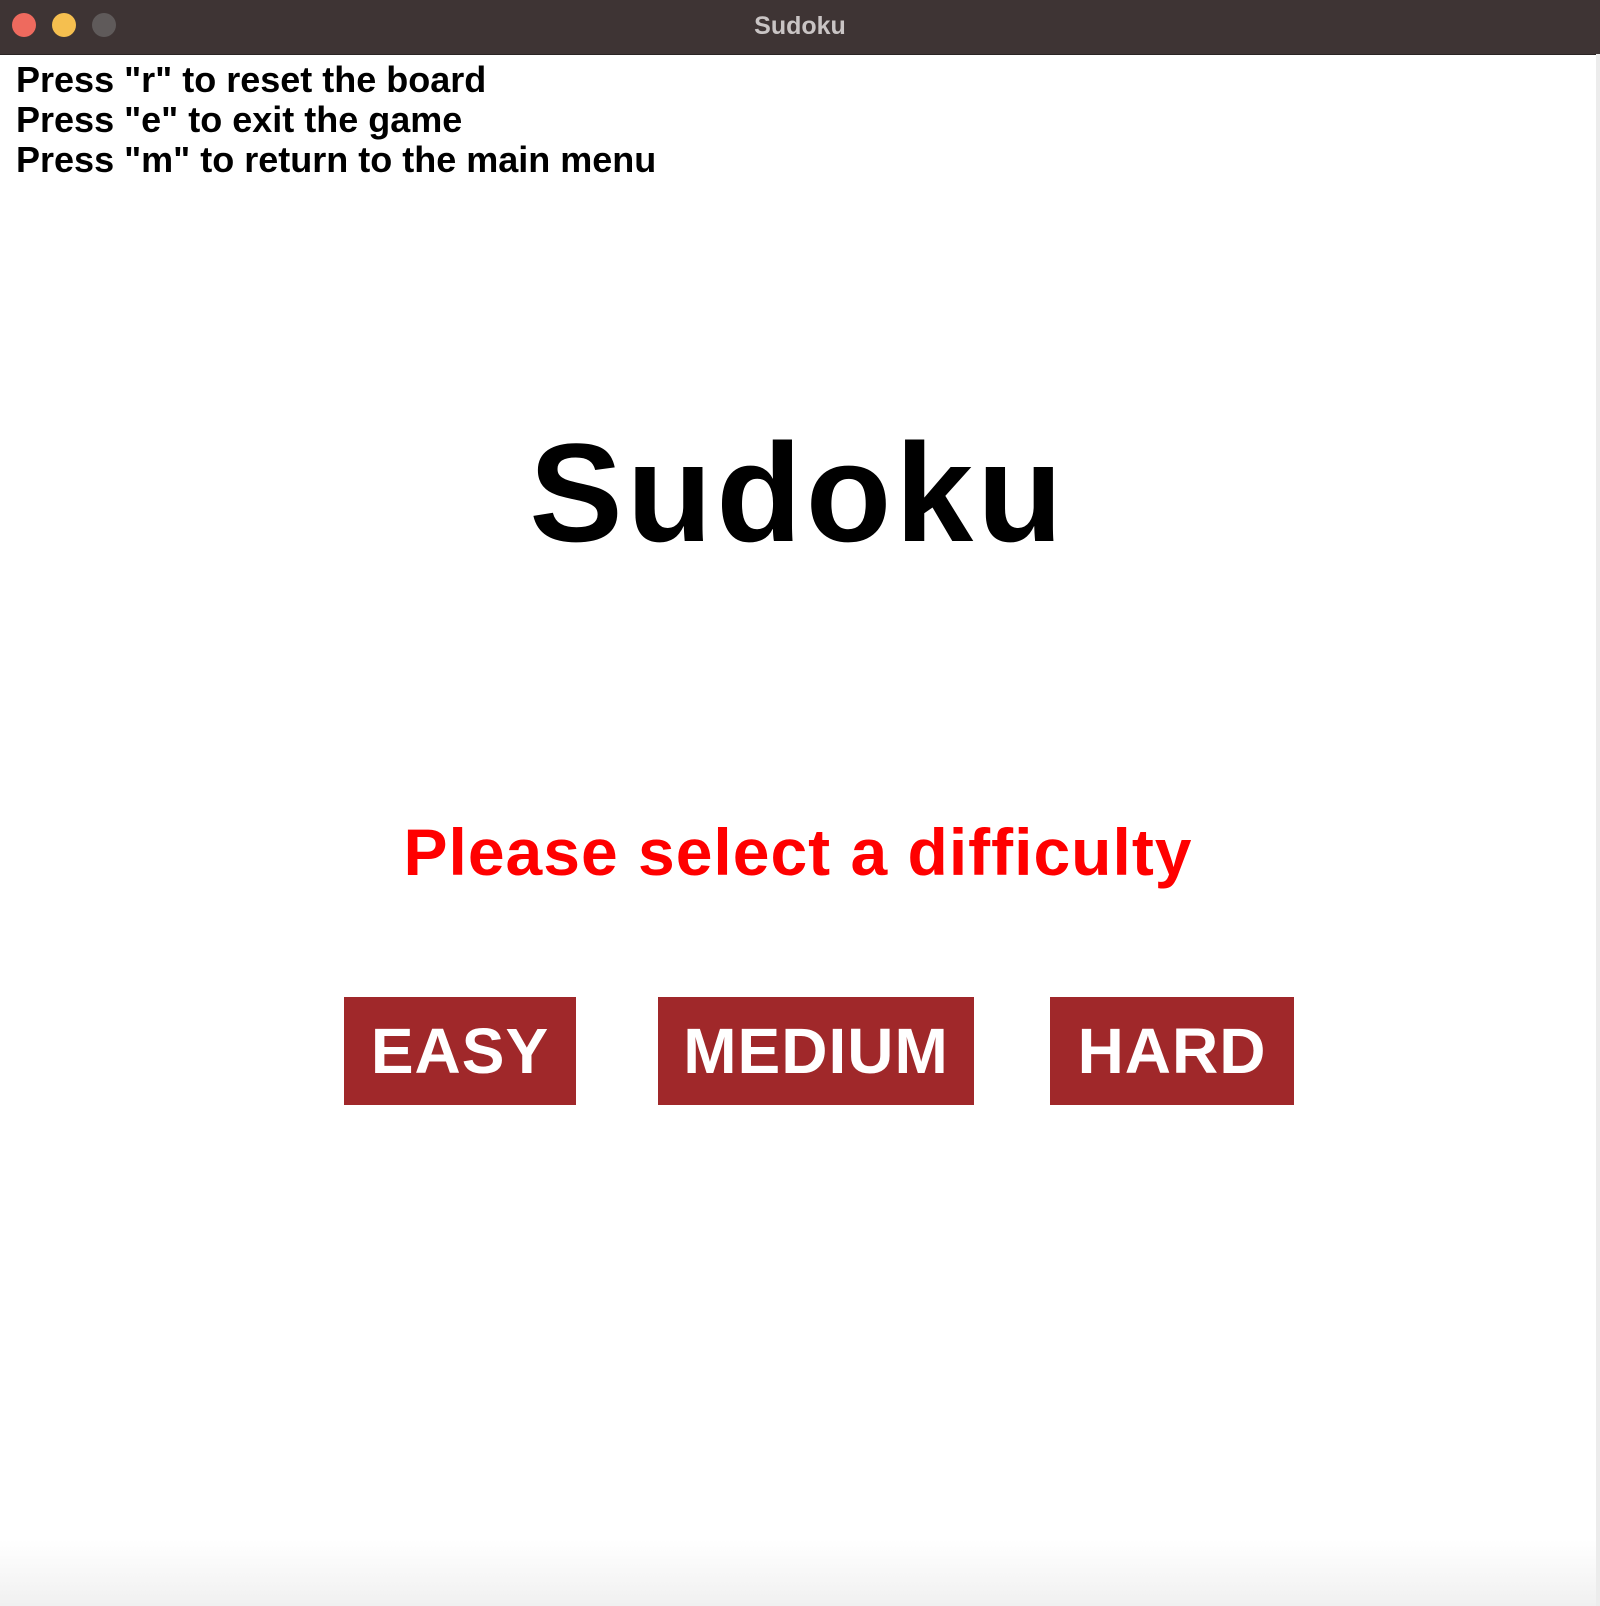 The height and width of the screenshot is (1606, 1600). Describe the element at coordinates (460, 1051) in the screenshot. I see `easy-button: EASY` at that location.